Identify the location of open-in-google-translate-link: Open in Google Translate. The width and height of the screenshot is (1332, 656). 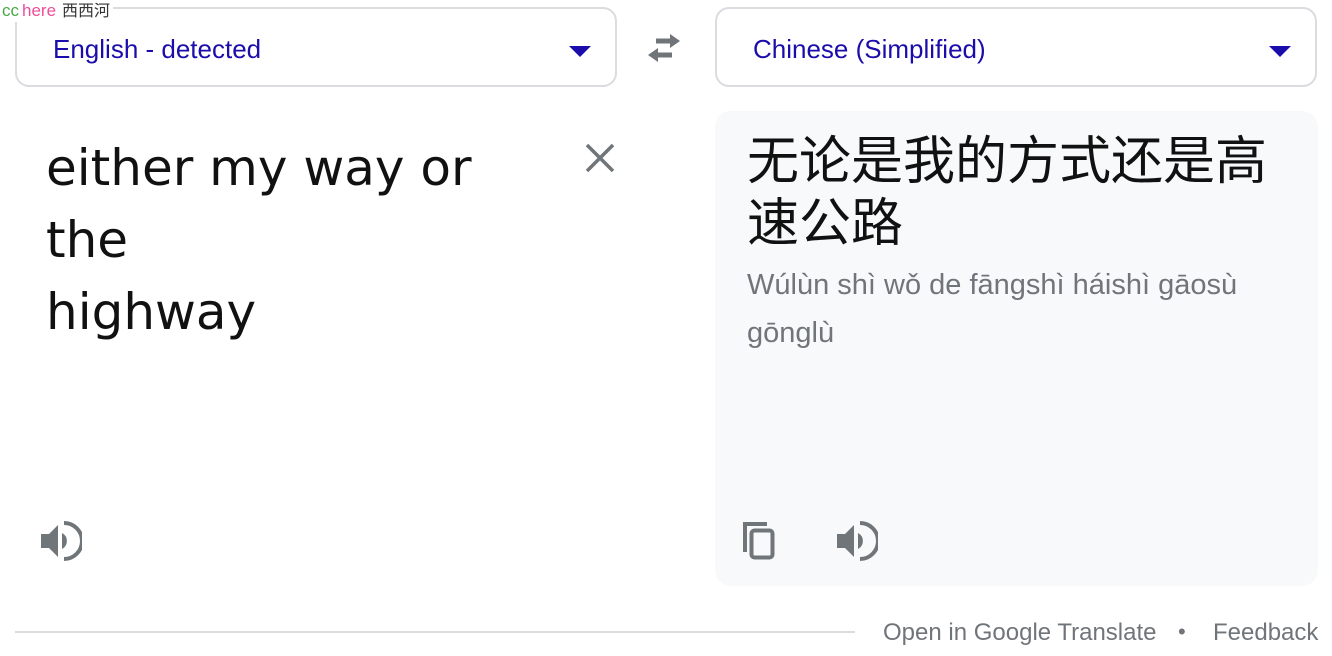
(1020, 633).